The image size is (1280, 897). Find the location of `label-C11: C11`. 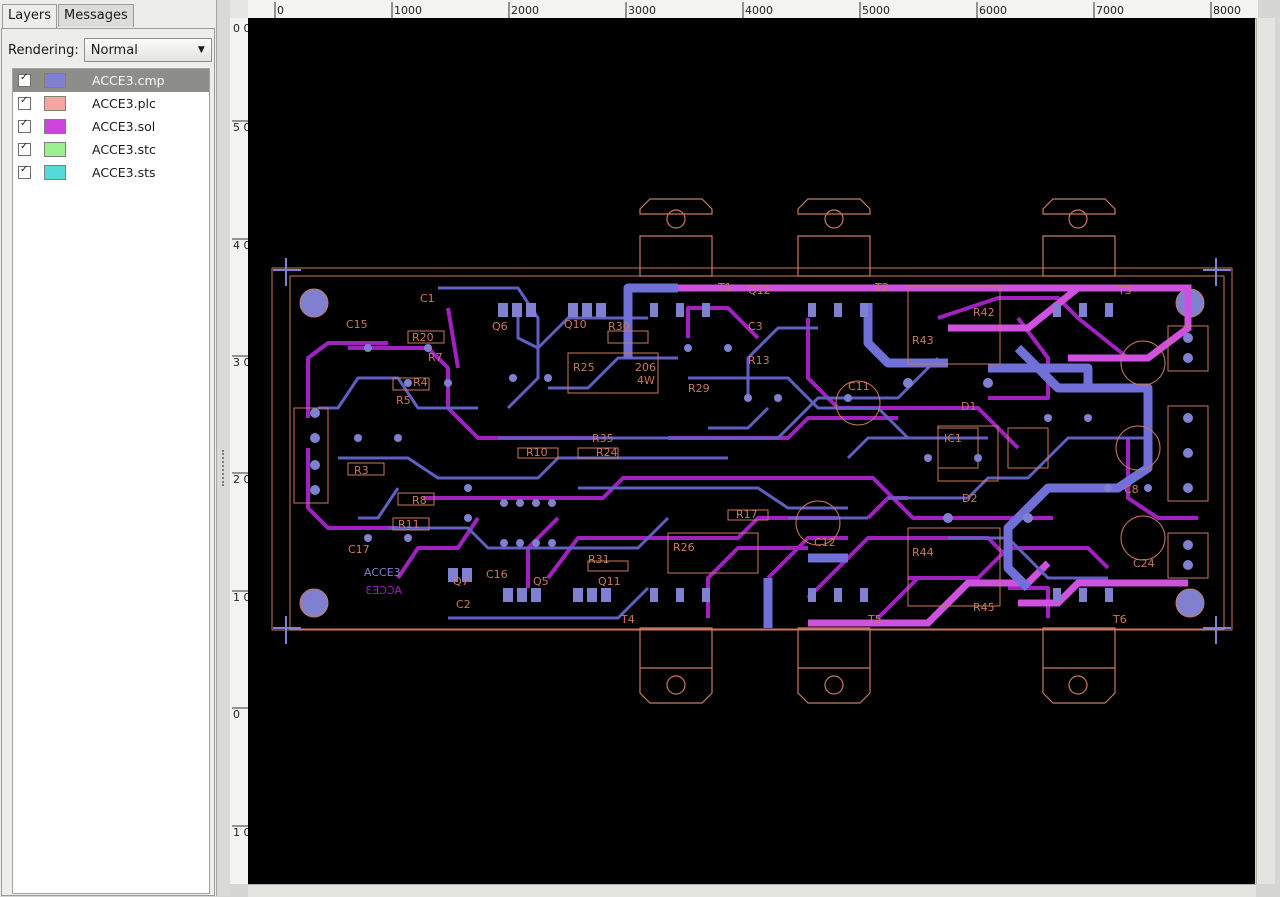

label-C11: C11 is located at coordinates (859, 386).